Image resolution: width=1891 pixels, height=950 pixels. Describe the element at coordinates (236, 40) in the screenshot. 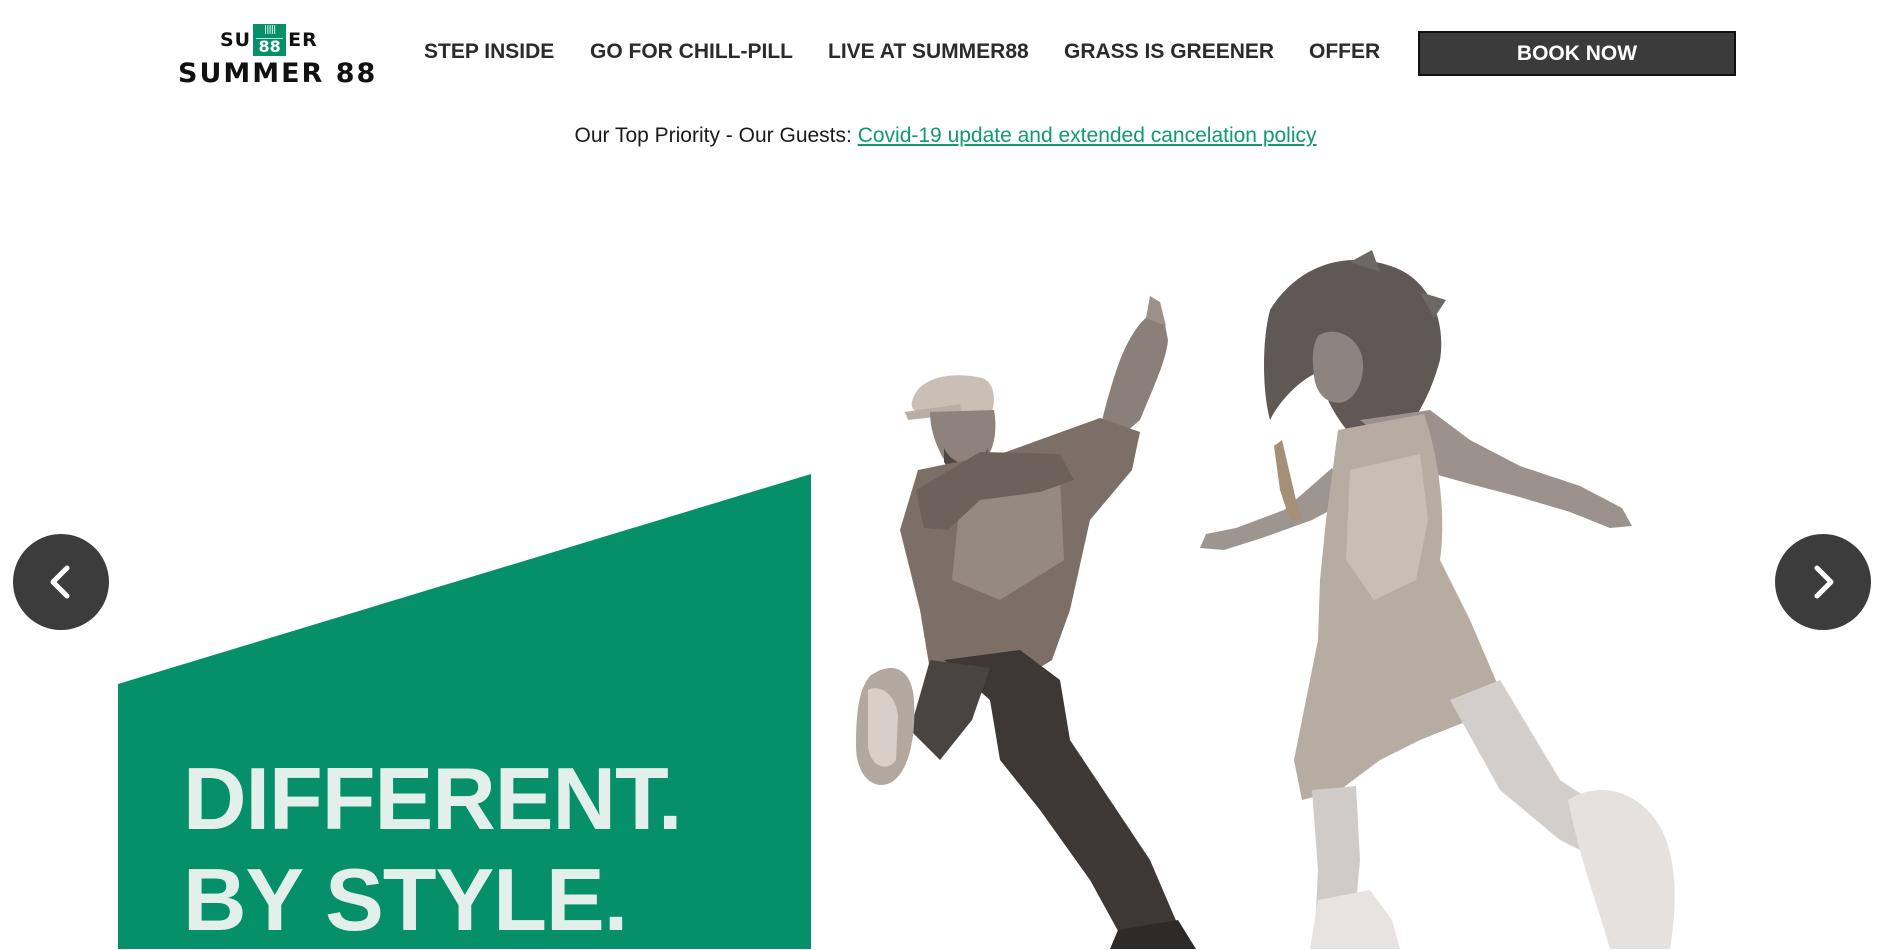

I see `logo-text-su: SU` at that location.